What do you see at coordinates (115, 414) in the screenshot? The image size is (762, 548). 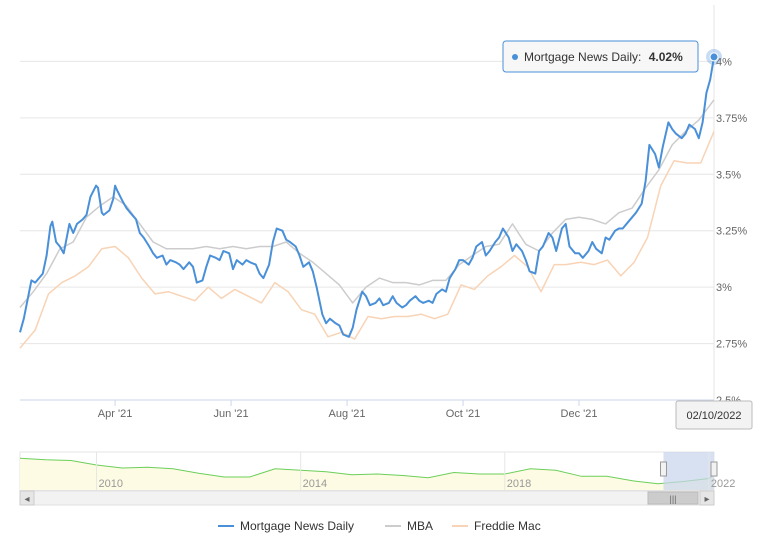 I see `x-tick-label: Apr '21` at bounding box center [115, 414].